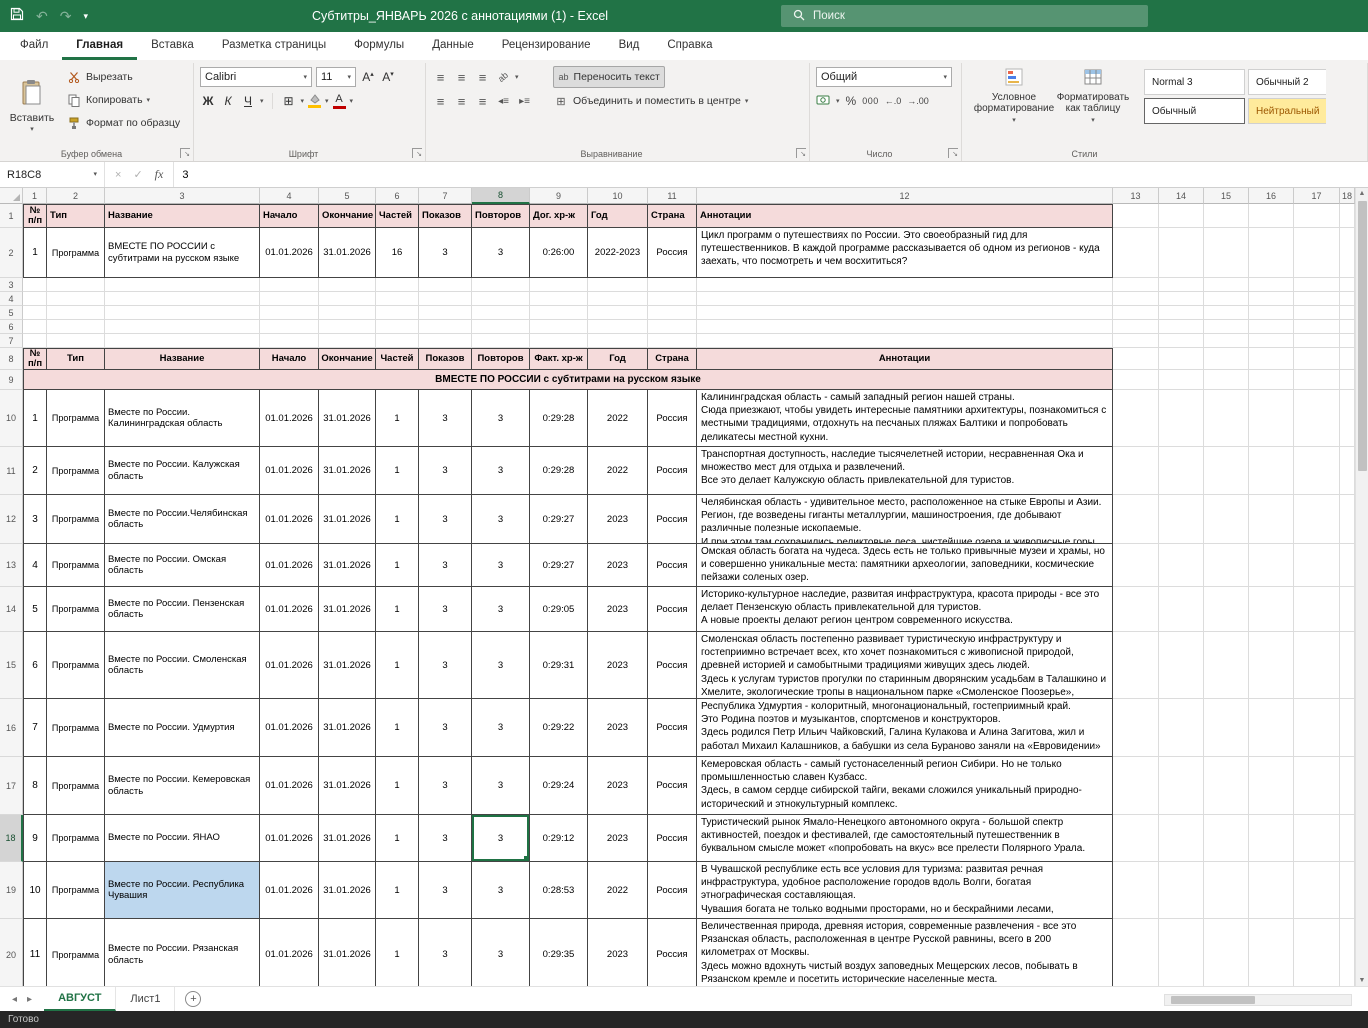  What do you see at coordinates (11, 196) in the screenshot?
I see `select-all-corner` at bounding box center [11, 196].